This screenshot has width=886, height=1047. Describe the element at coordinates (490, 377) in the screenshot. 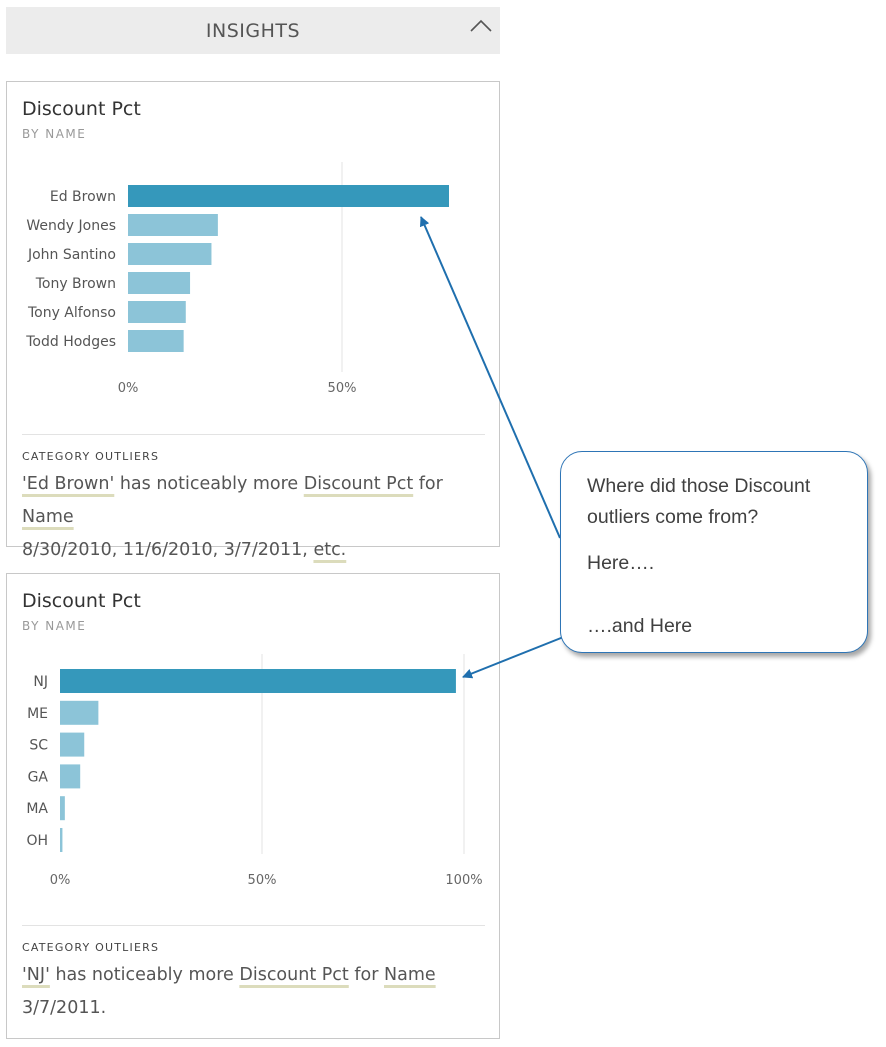

I see `arrow-to-ed-brown` at that location.